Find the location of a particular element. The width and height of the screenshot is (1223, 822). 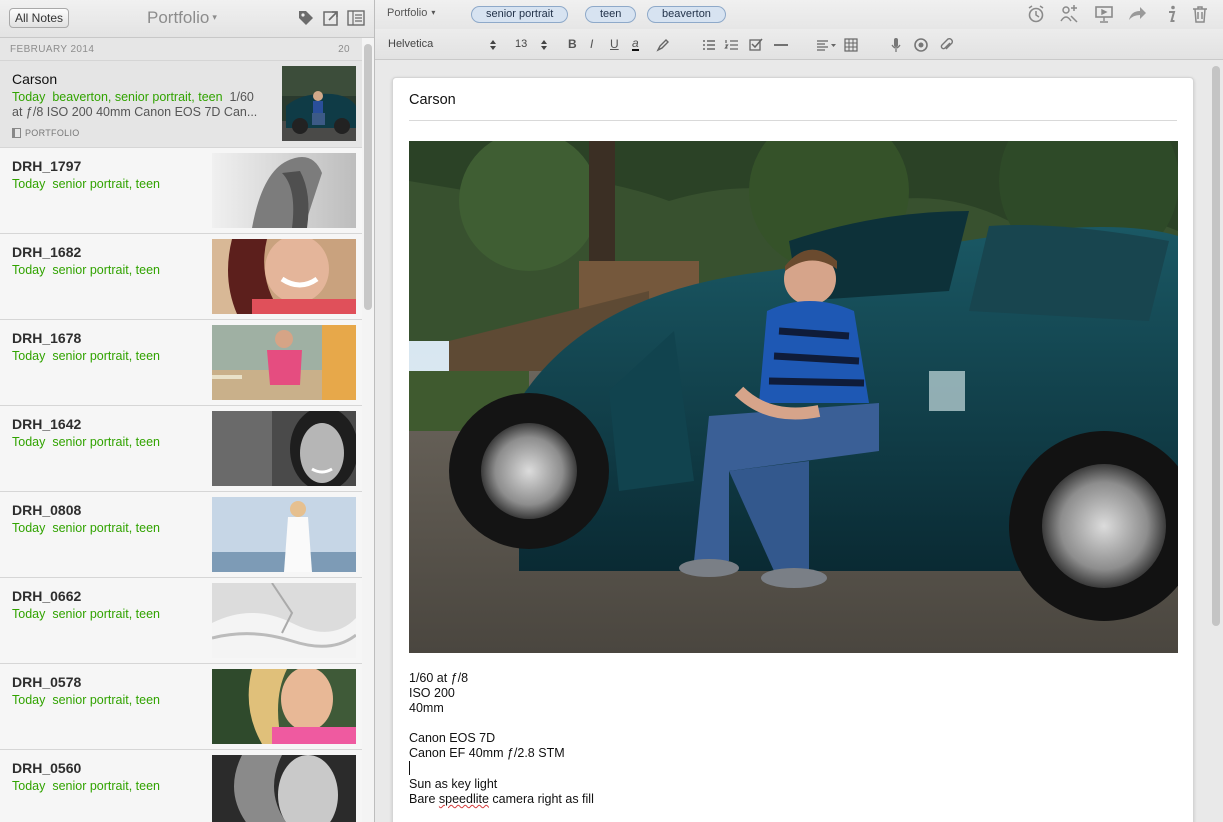

body-line: Sun as key light is located at coordinates (453, 784).